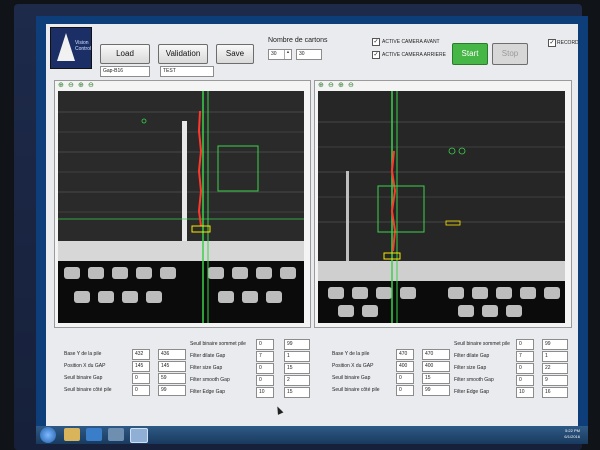  Describe the element at coordinates (279, 410) in the screenshot. I see `mouse-cursor-icon` at that location.